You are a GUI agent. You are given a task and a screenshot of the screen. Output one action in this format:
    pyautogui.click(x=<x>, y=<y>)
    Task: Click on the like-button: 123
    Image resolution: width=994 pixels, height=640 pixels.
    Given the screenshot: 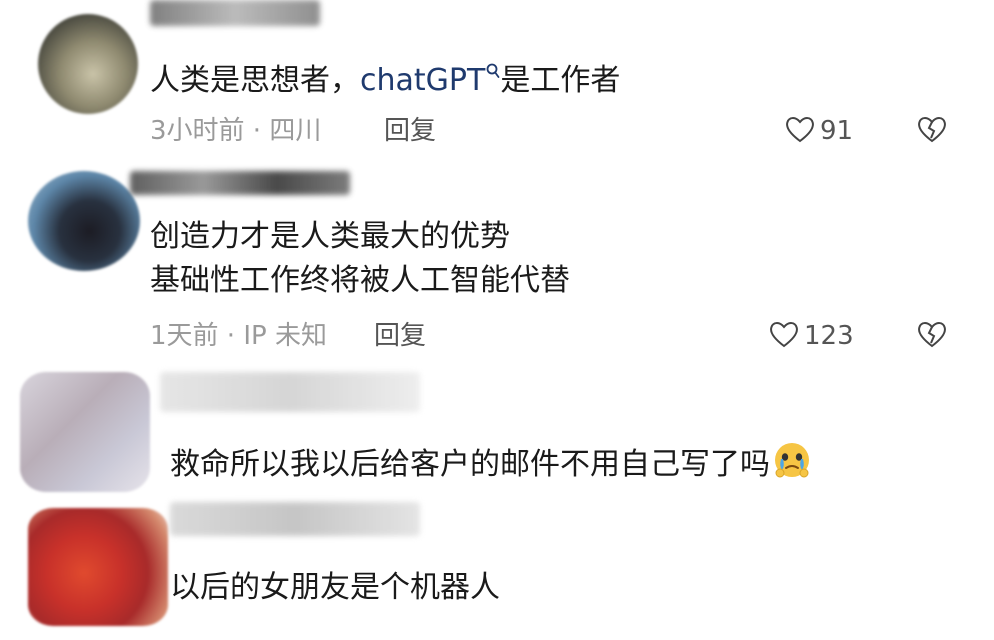 What is the action you would take?
    pyautogui.click(x=811, y=336)
    